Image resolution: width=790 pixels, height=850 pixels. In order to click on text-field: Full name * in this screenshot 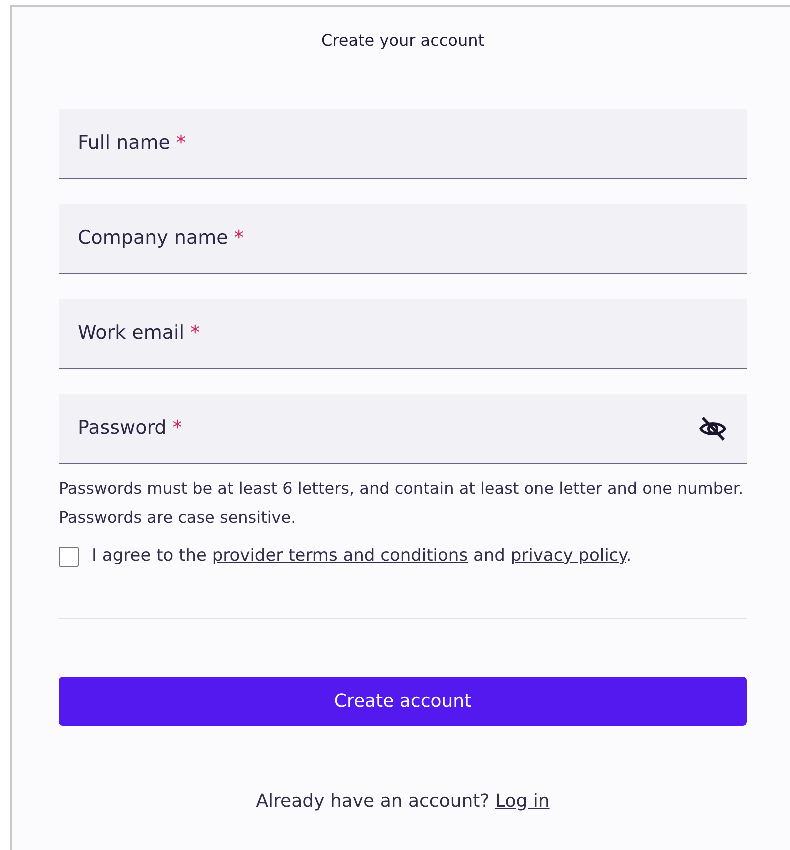, I will do `click(403, 144)`.